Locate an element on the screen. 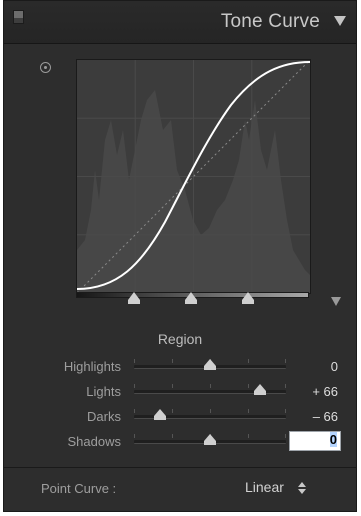  highlights-slider-thumb is located at coordinates (210, 364).